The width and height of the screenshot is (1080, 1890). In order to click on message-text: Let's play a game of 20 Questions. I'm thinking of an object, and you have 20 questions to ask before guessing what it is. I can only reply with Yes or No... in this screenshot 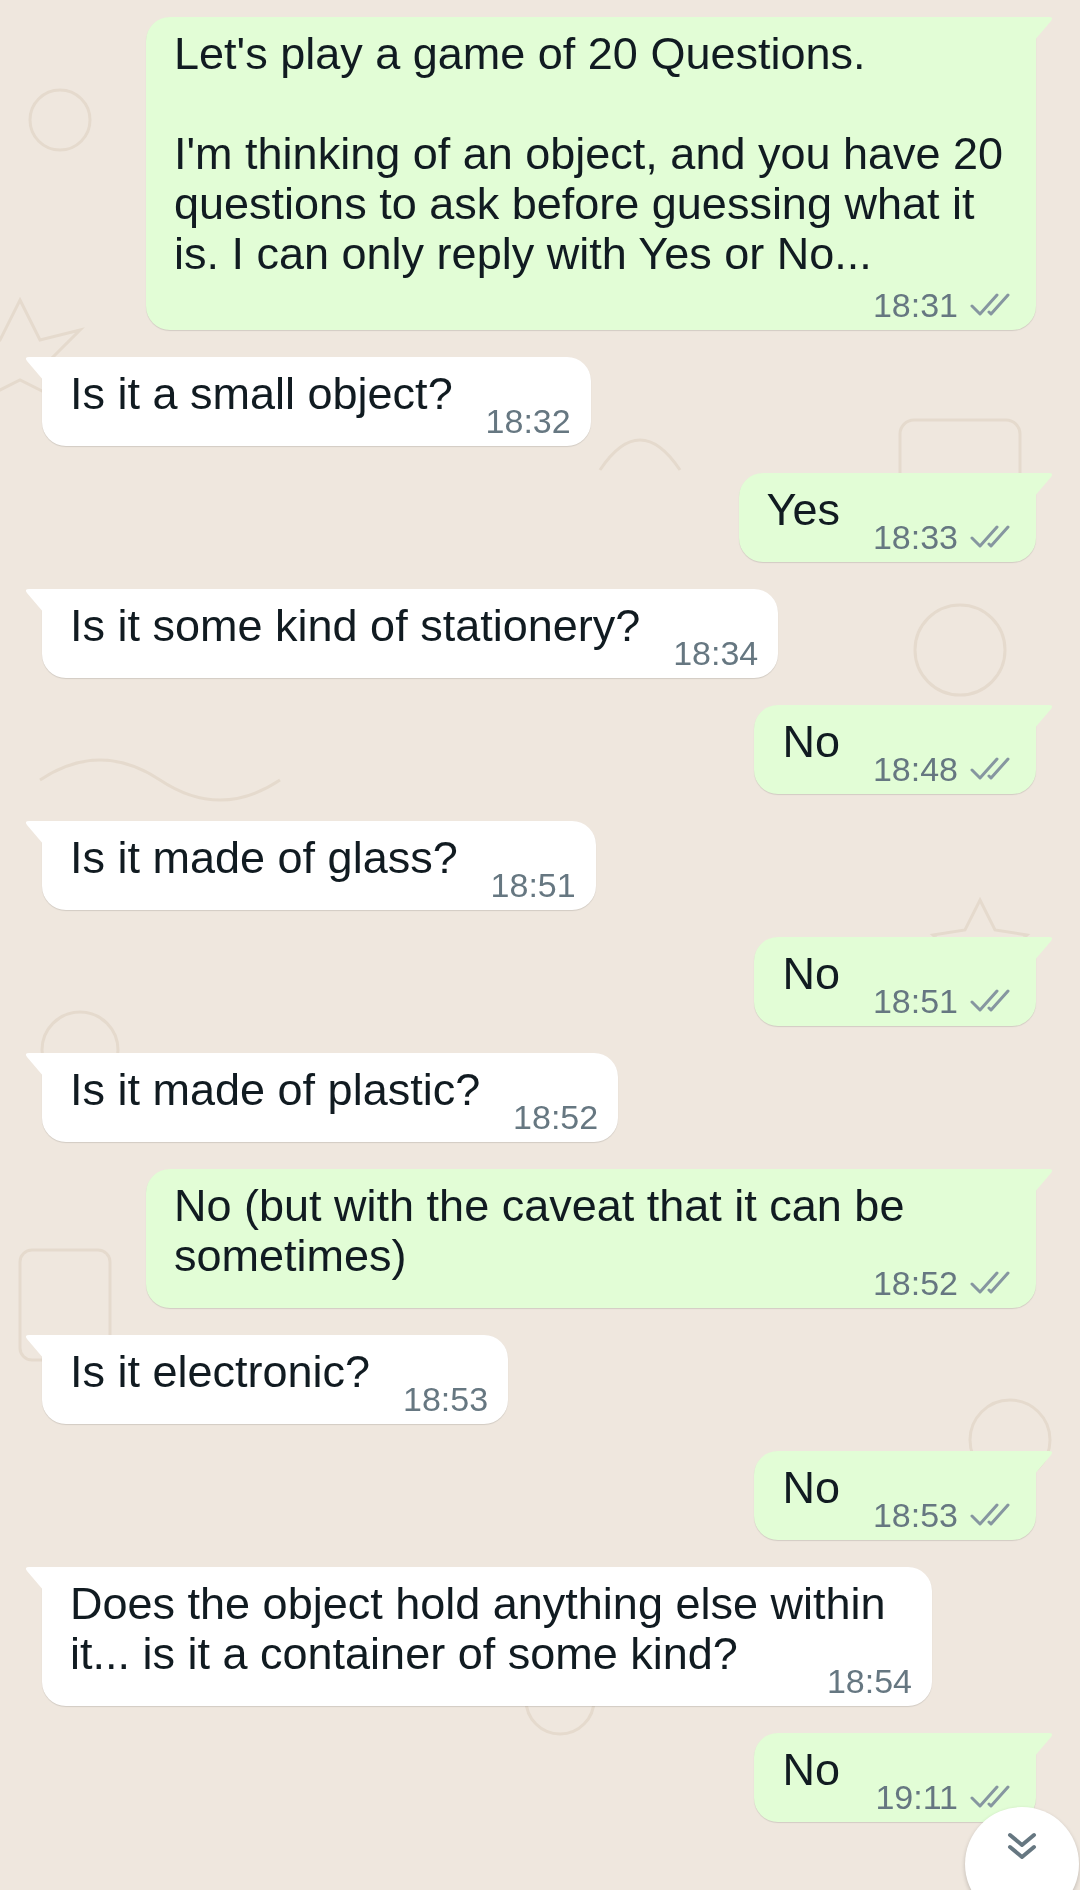, I will do `click(589, 153)`.